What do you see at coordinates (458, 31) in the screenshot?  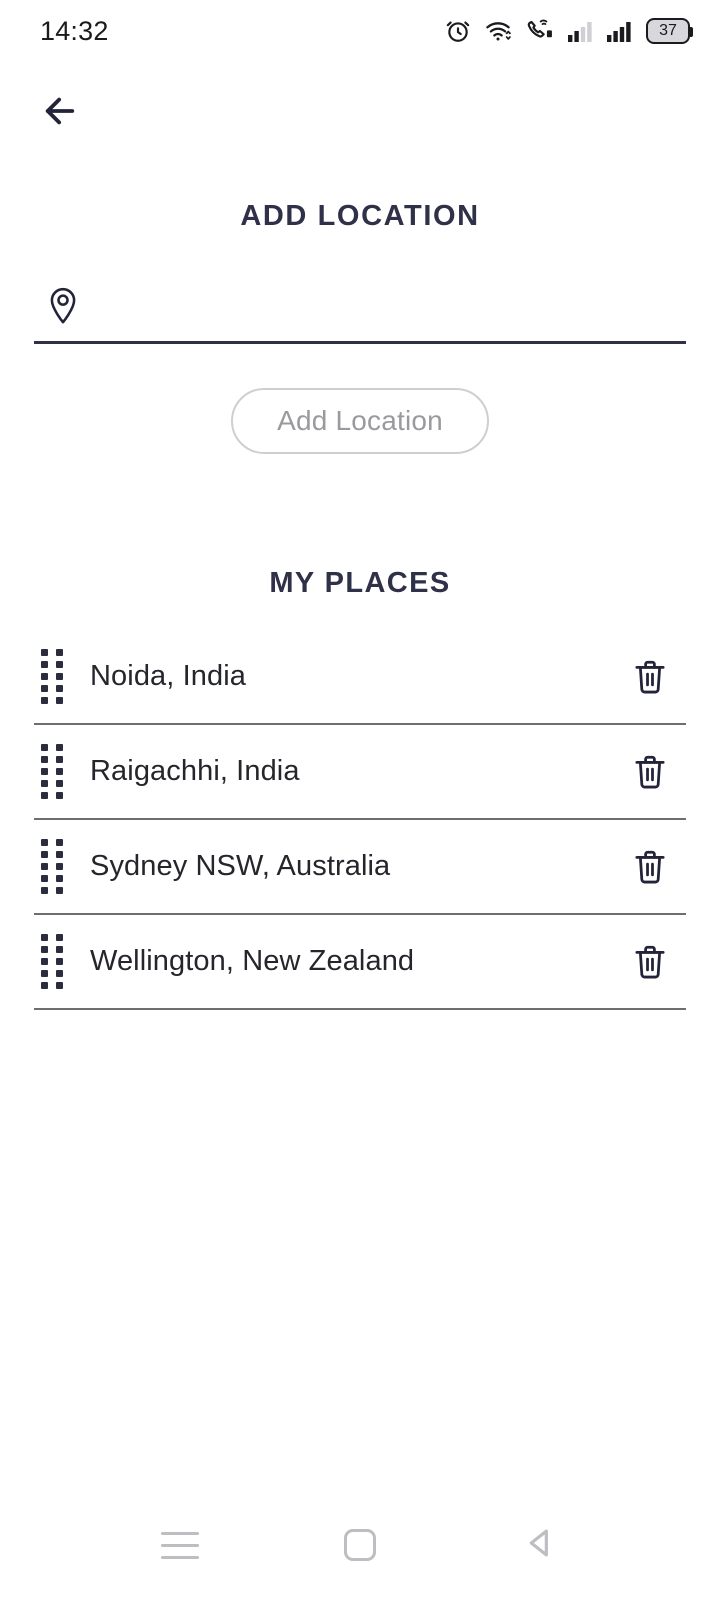 I see `alarm-icon` at bounding box center [458, 31].